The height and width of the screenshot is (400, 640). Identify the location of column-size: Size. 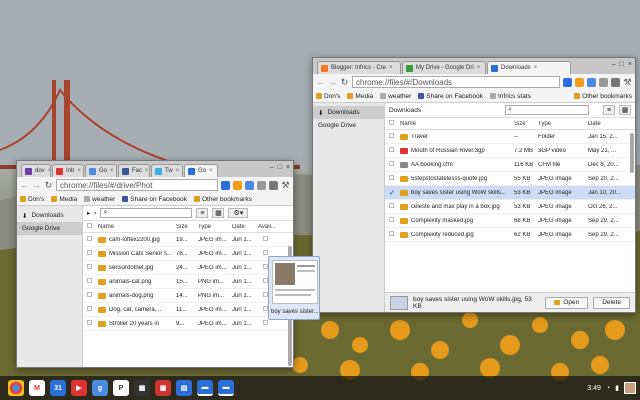
(184, 227).